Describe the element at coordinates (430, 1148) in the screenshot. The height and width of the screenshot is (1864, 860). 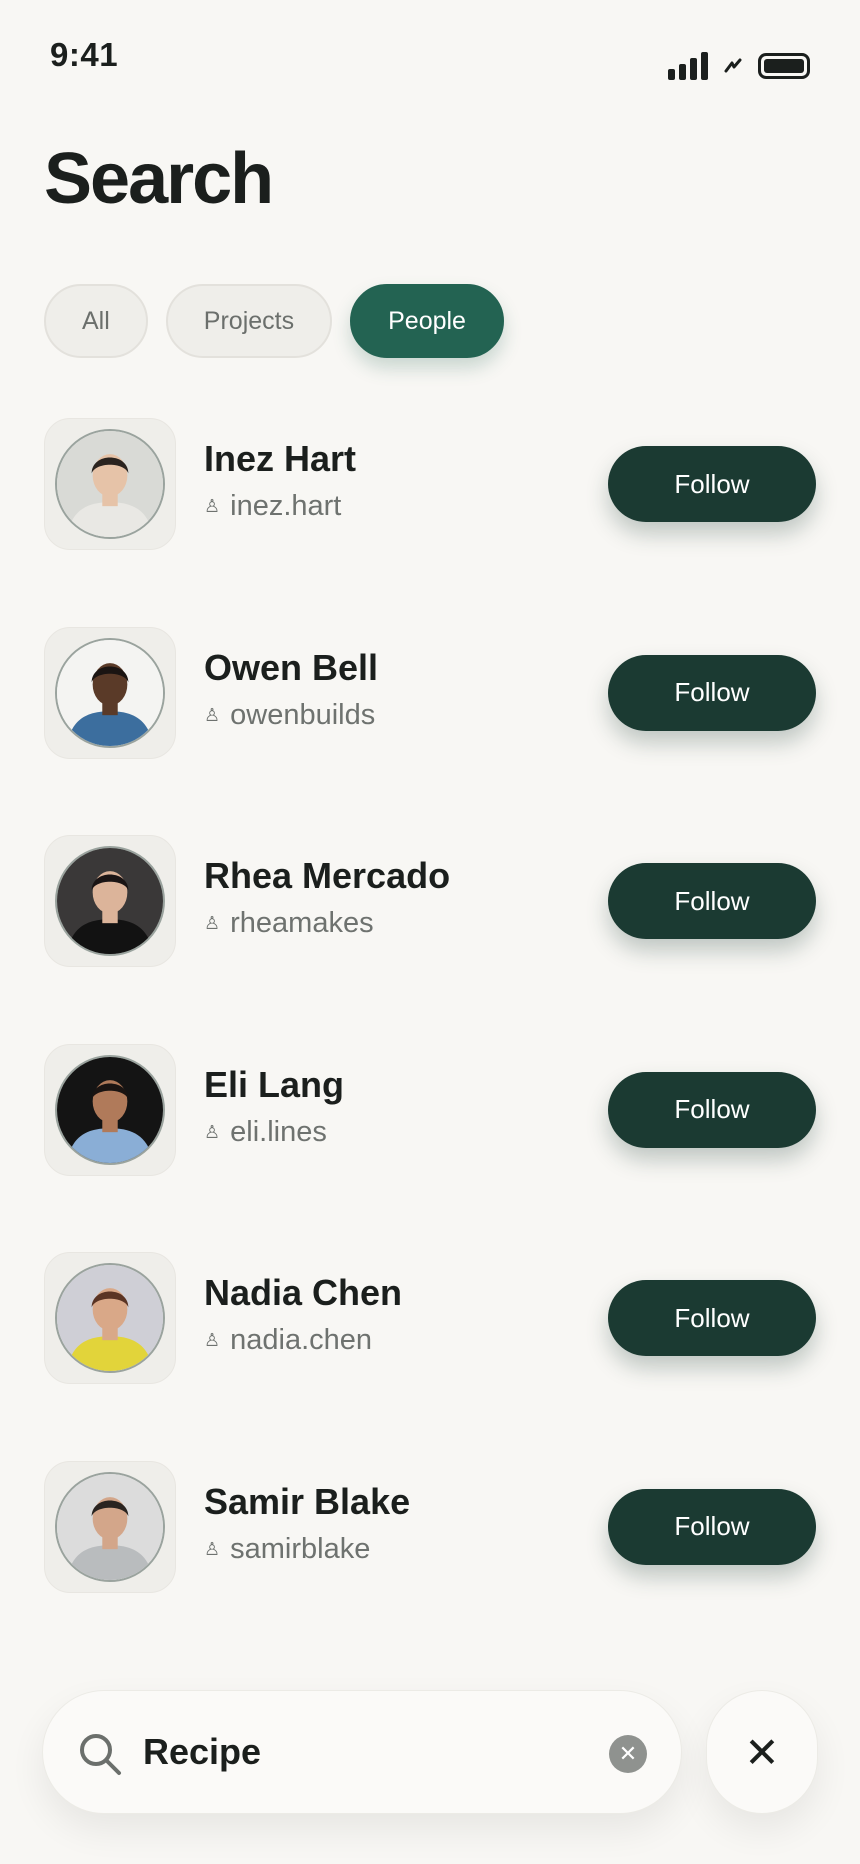
I see `person-row: Eli Lang ♙ eli.lines Follow` at that location.